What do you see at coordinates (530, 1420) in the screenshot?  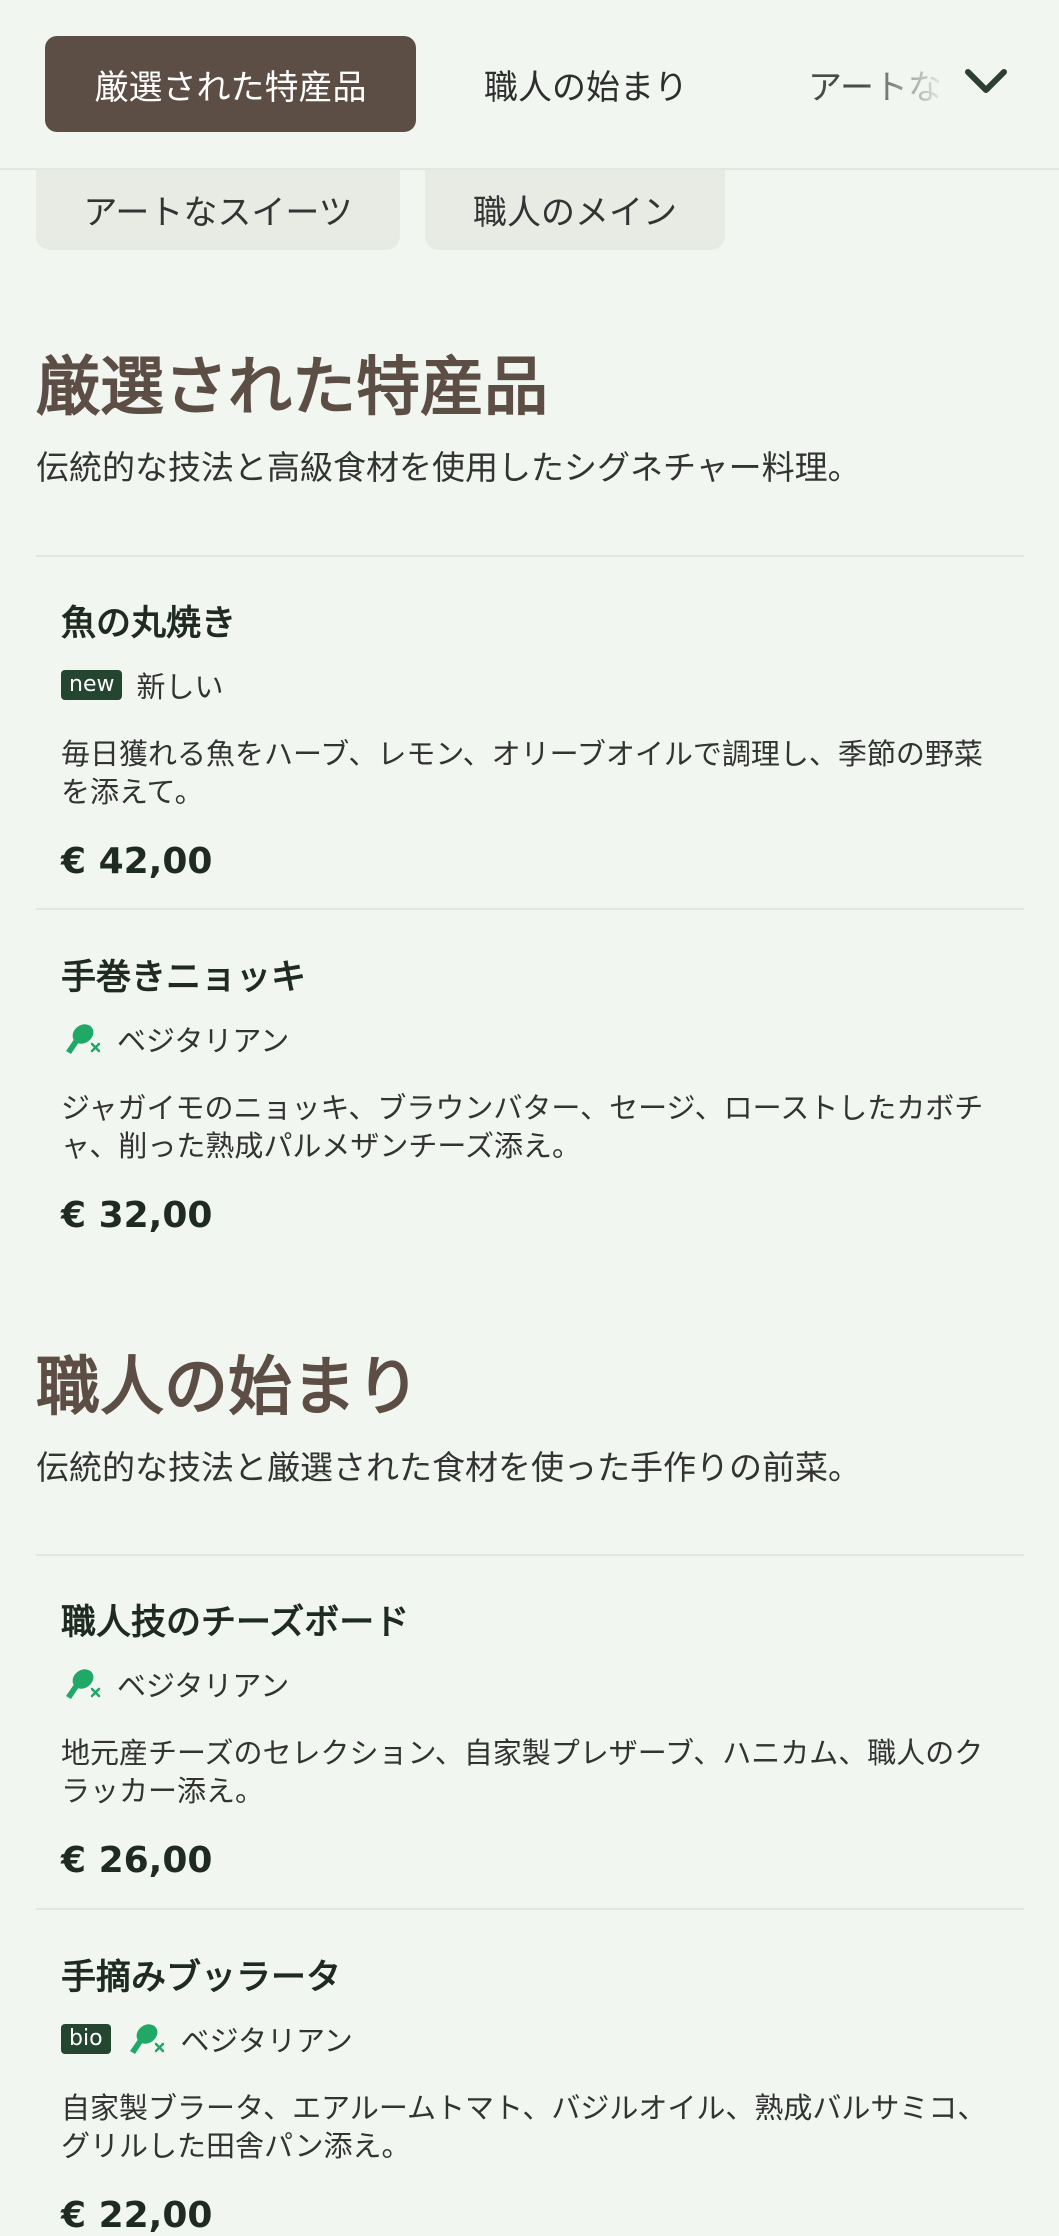 I see `menu-section: 職人の始まり 伝統的な技法と厳選された食材を使った手作りの前菜。` at bounding box center [530, 1420].